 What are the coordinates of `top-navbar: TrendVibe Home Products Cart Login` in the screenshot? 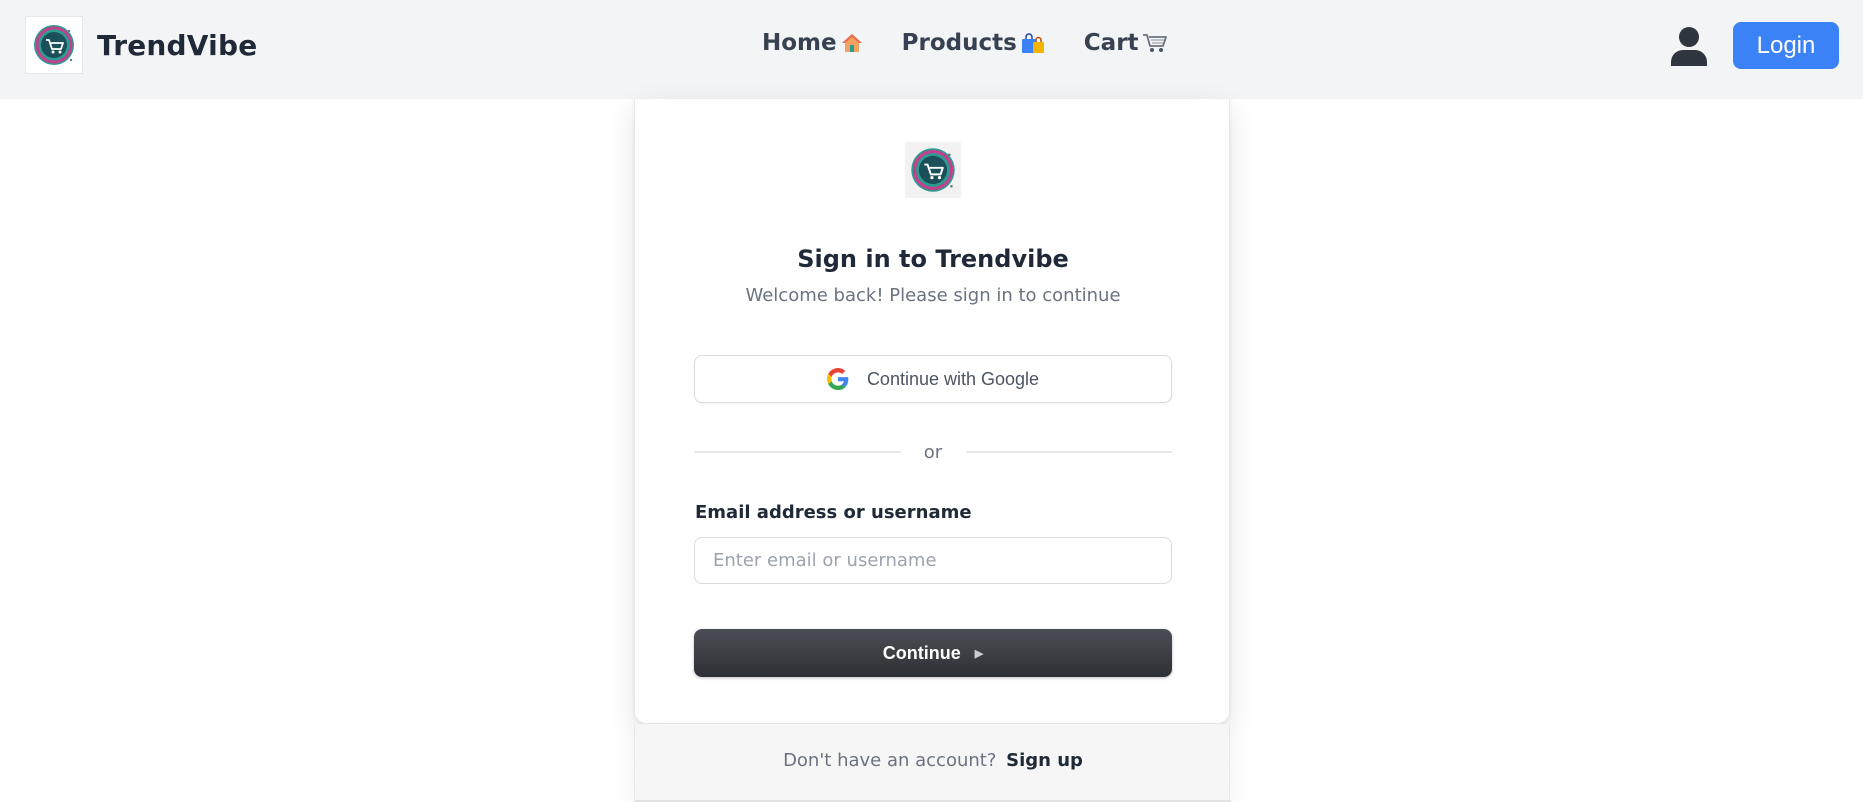 It's located at (931, 49).